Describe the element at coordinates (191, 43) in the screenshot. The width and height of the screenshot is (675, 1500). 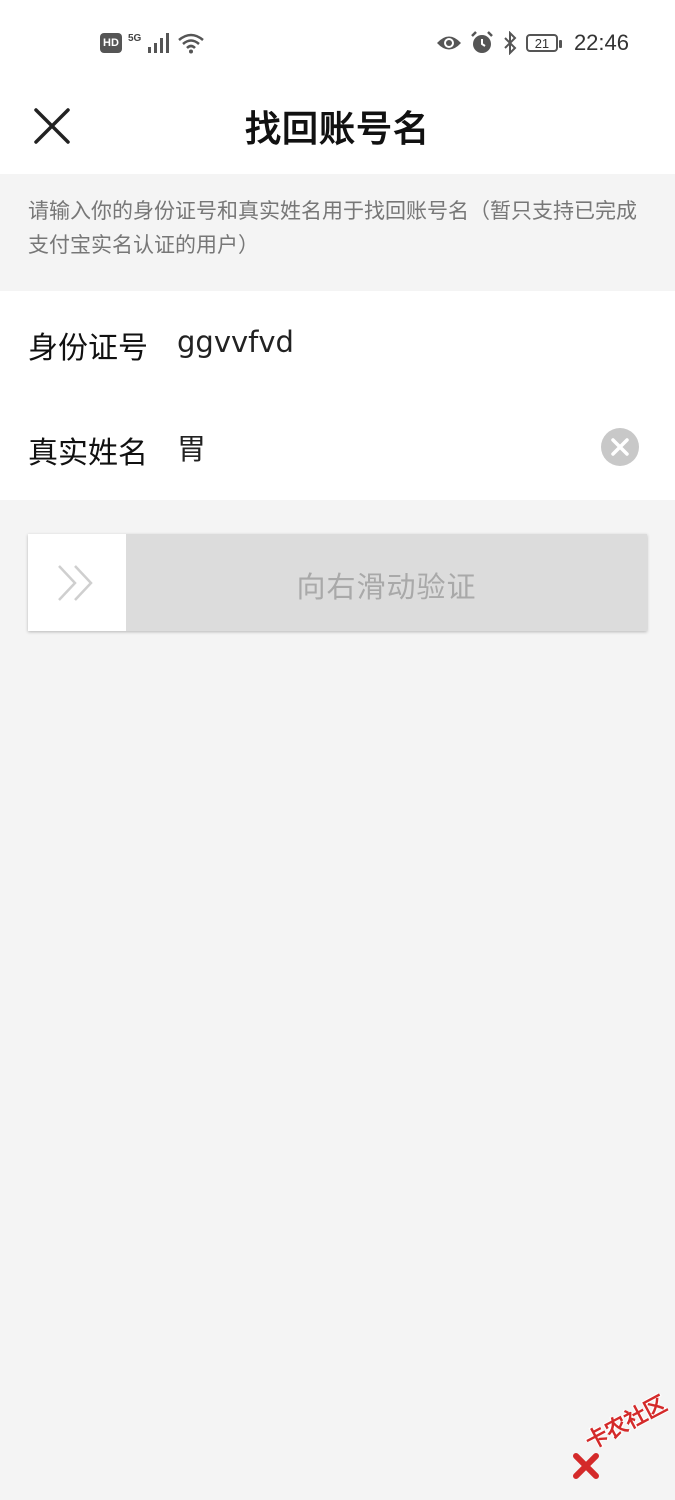
I see `wifi-icon` at that location.